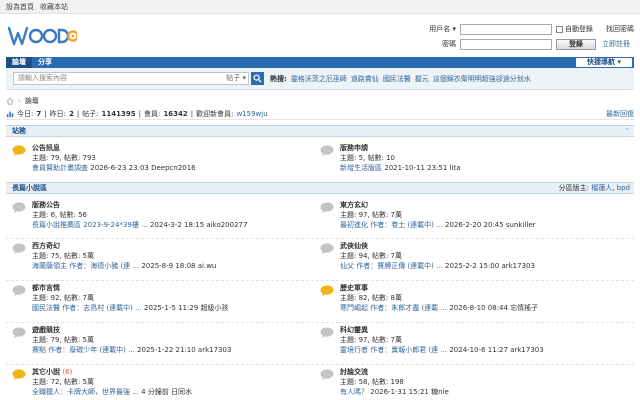  Describe the element at coordinates (455, 168) in the screenshot. I see `last-post-user: lita` at that location.